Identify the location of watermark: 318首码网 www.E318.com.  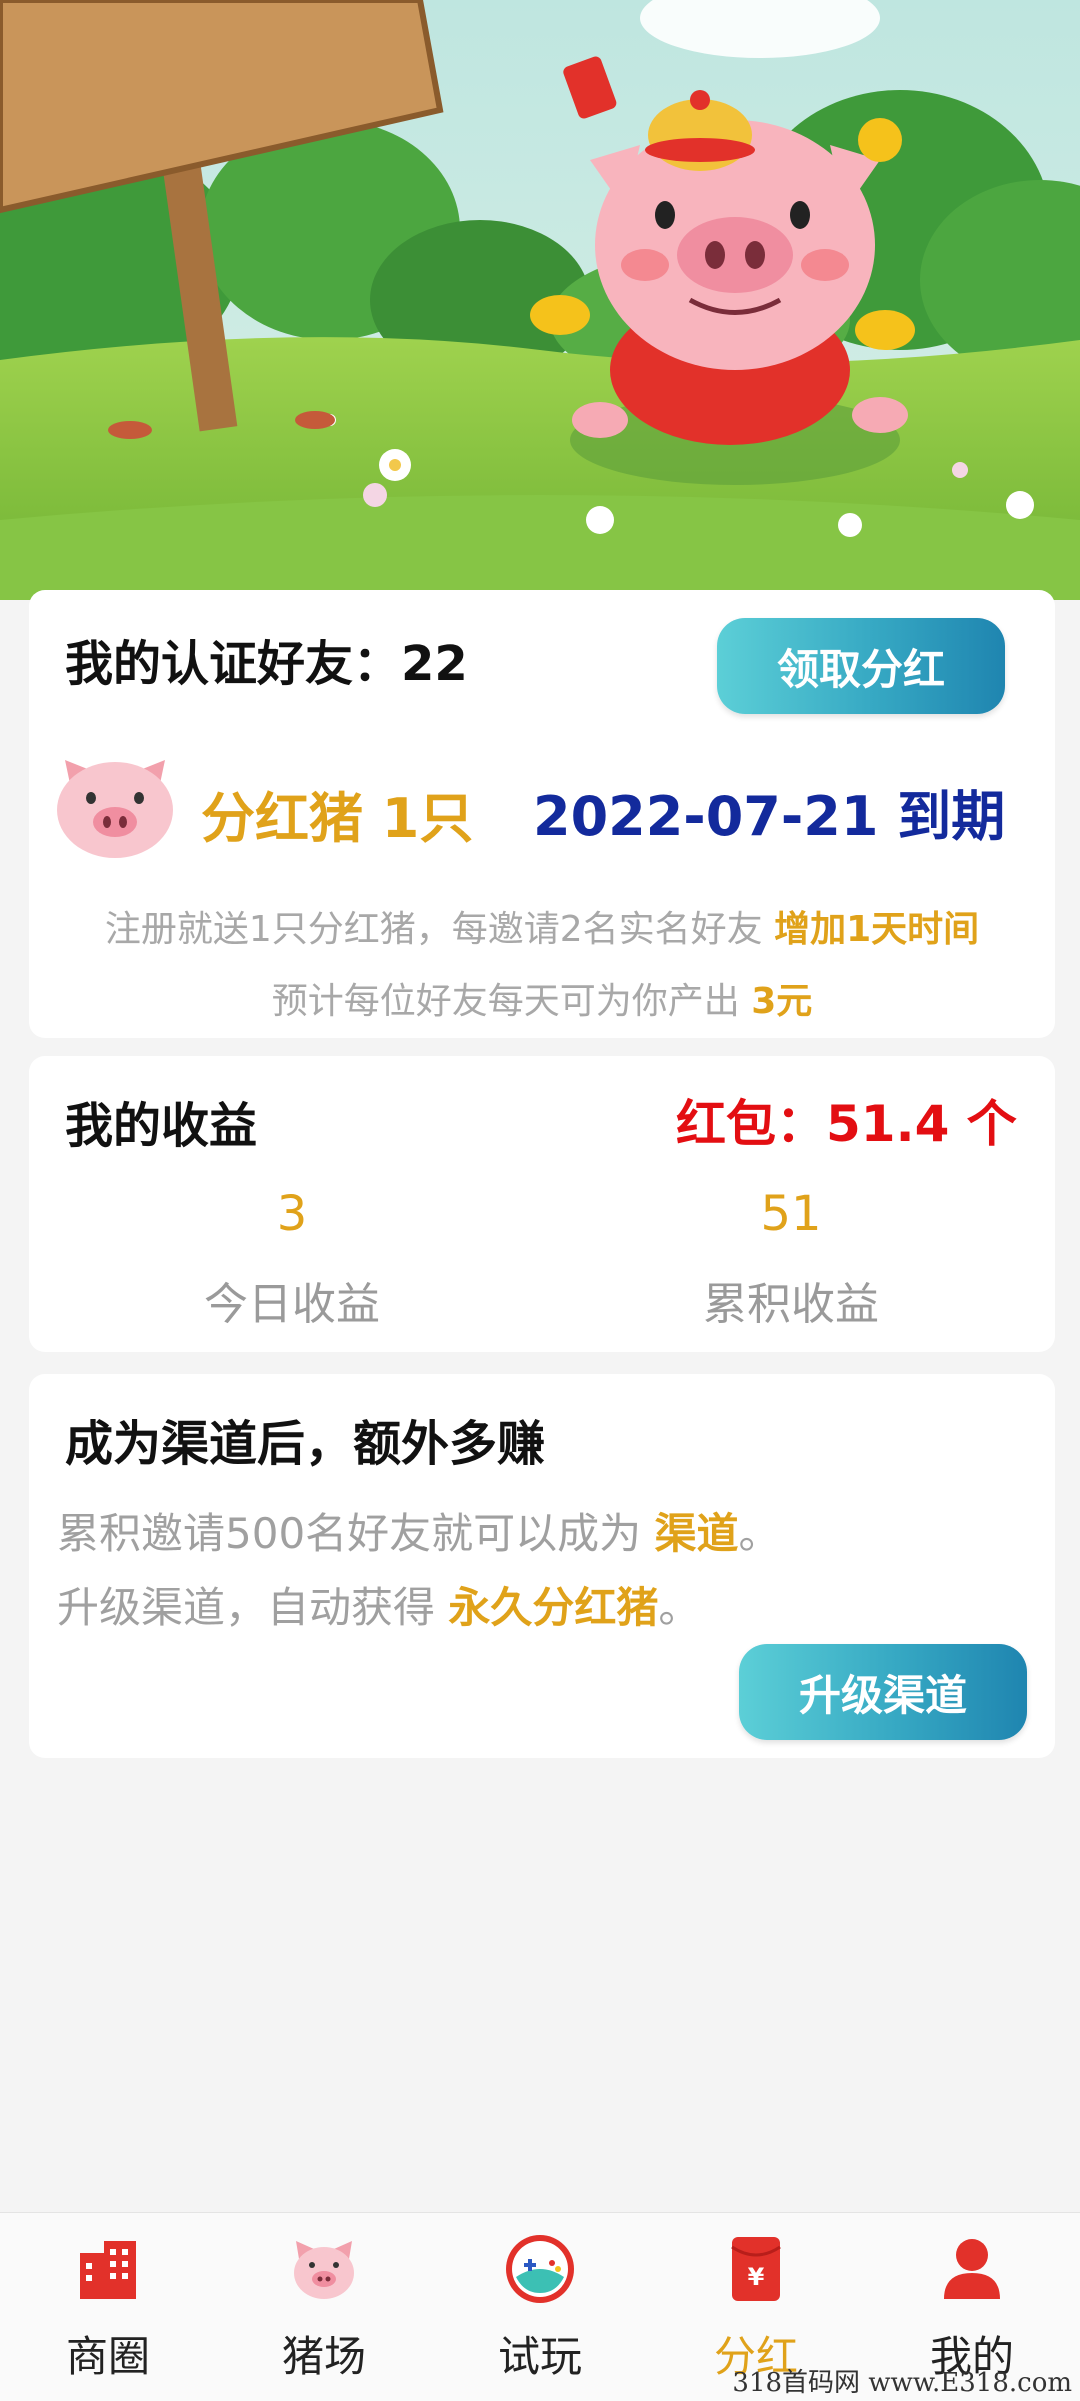
(902, 2383).